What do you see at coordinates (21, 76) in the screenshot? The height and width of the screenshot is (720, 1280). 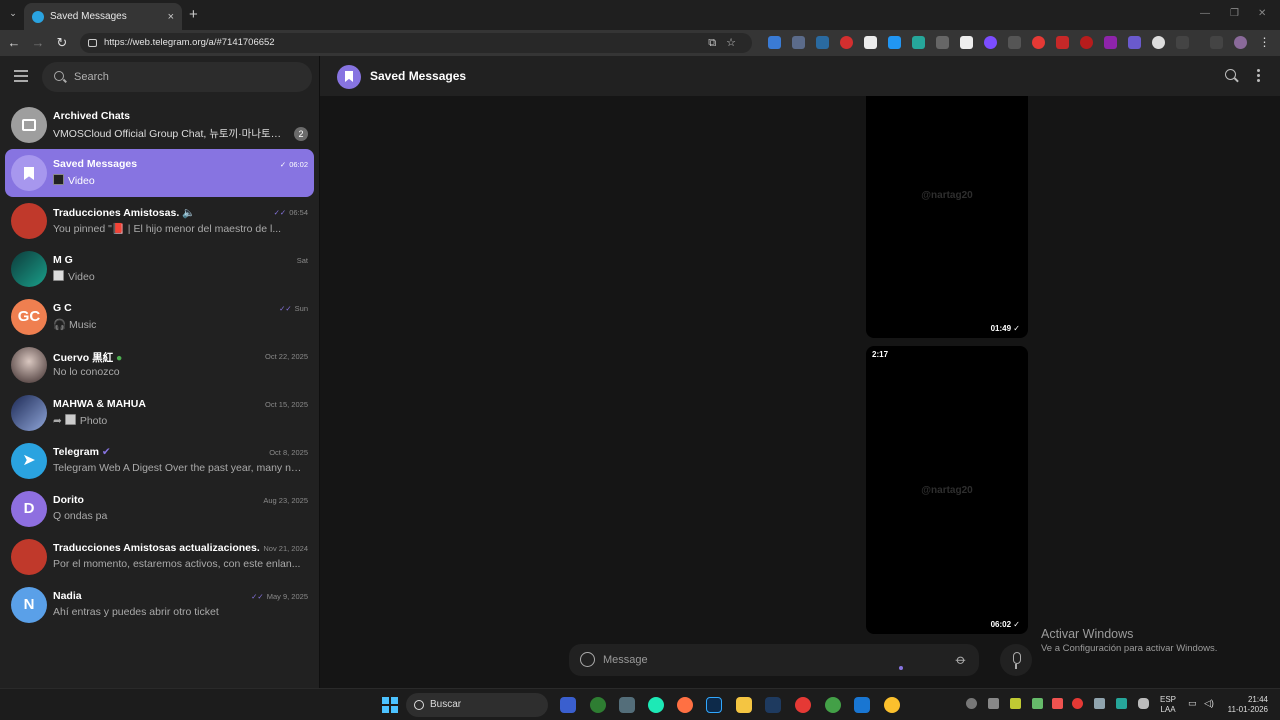 I see `hamburger-menu-icon` at bounding box center [21, 76].